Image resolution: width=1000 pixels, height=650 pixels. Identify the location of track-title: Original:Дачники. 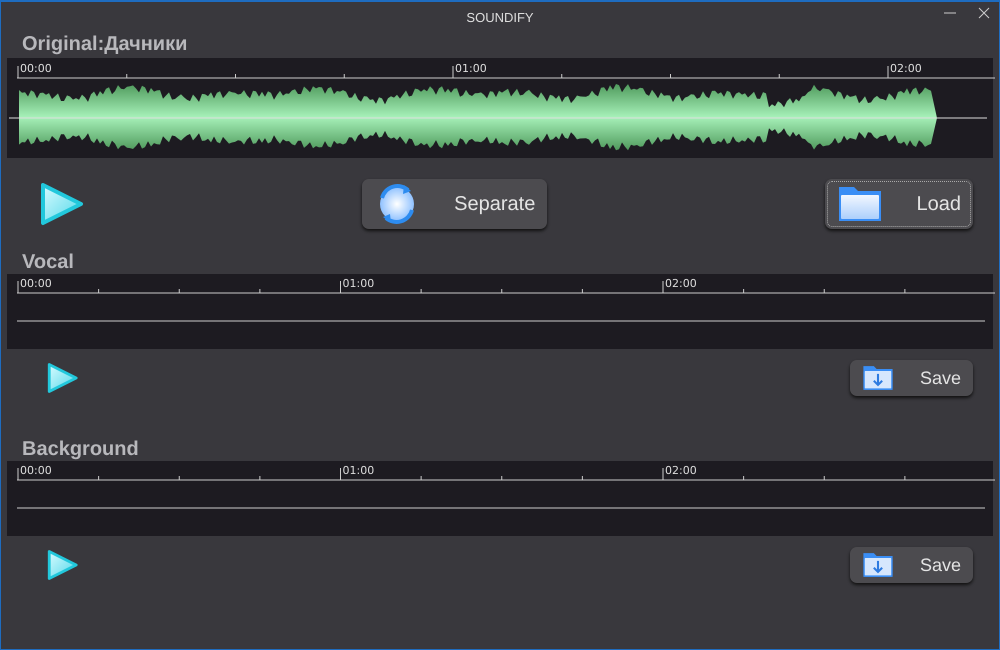
(104, 44).